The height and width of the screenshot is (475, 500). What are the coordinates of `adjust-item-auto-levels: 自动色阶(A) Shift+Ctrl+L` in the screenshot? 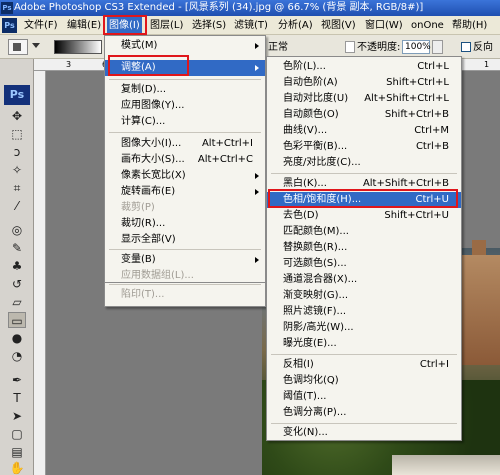 It's located at (364, 83).